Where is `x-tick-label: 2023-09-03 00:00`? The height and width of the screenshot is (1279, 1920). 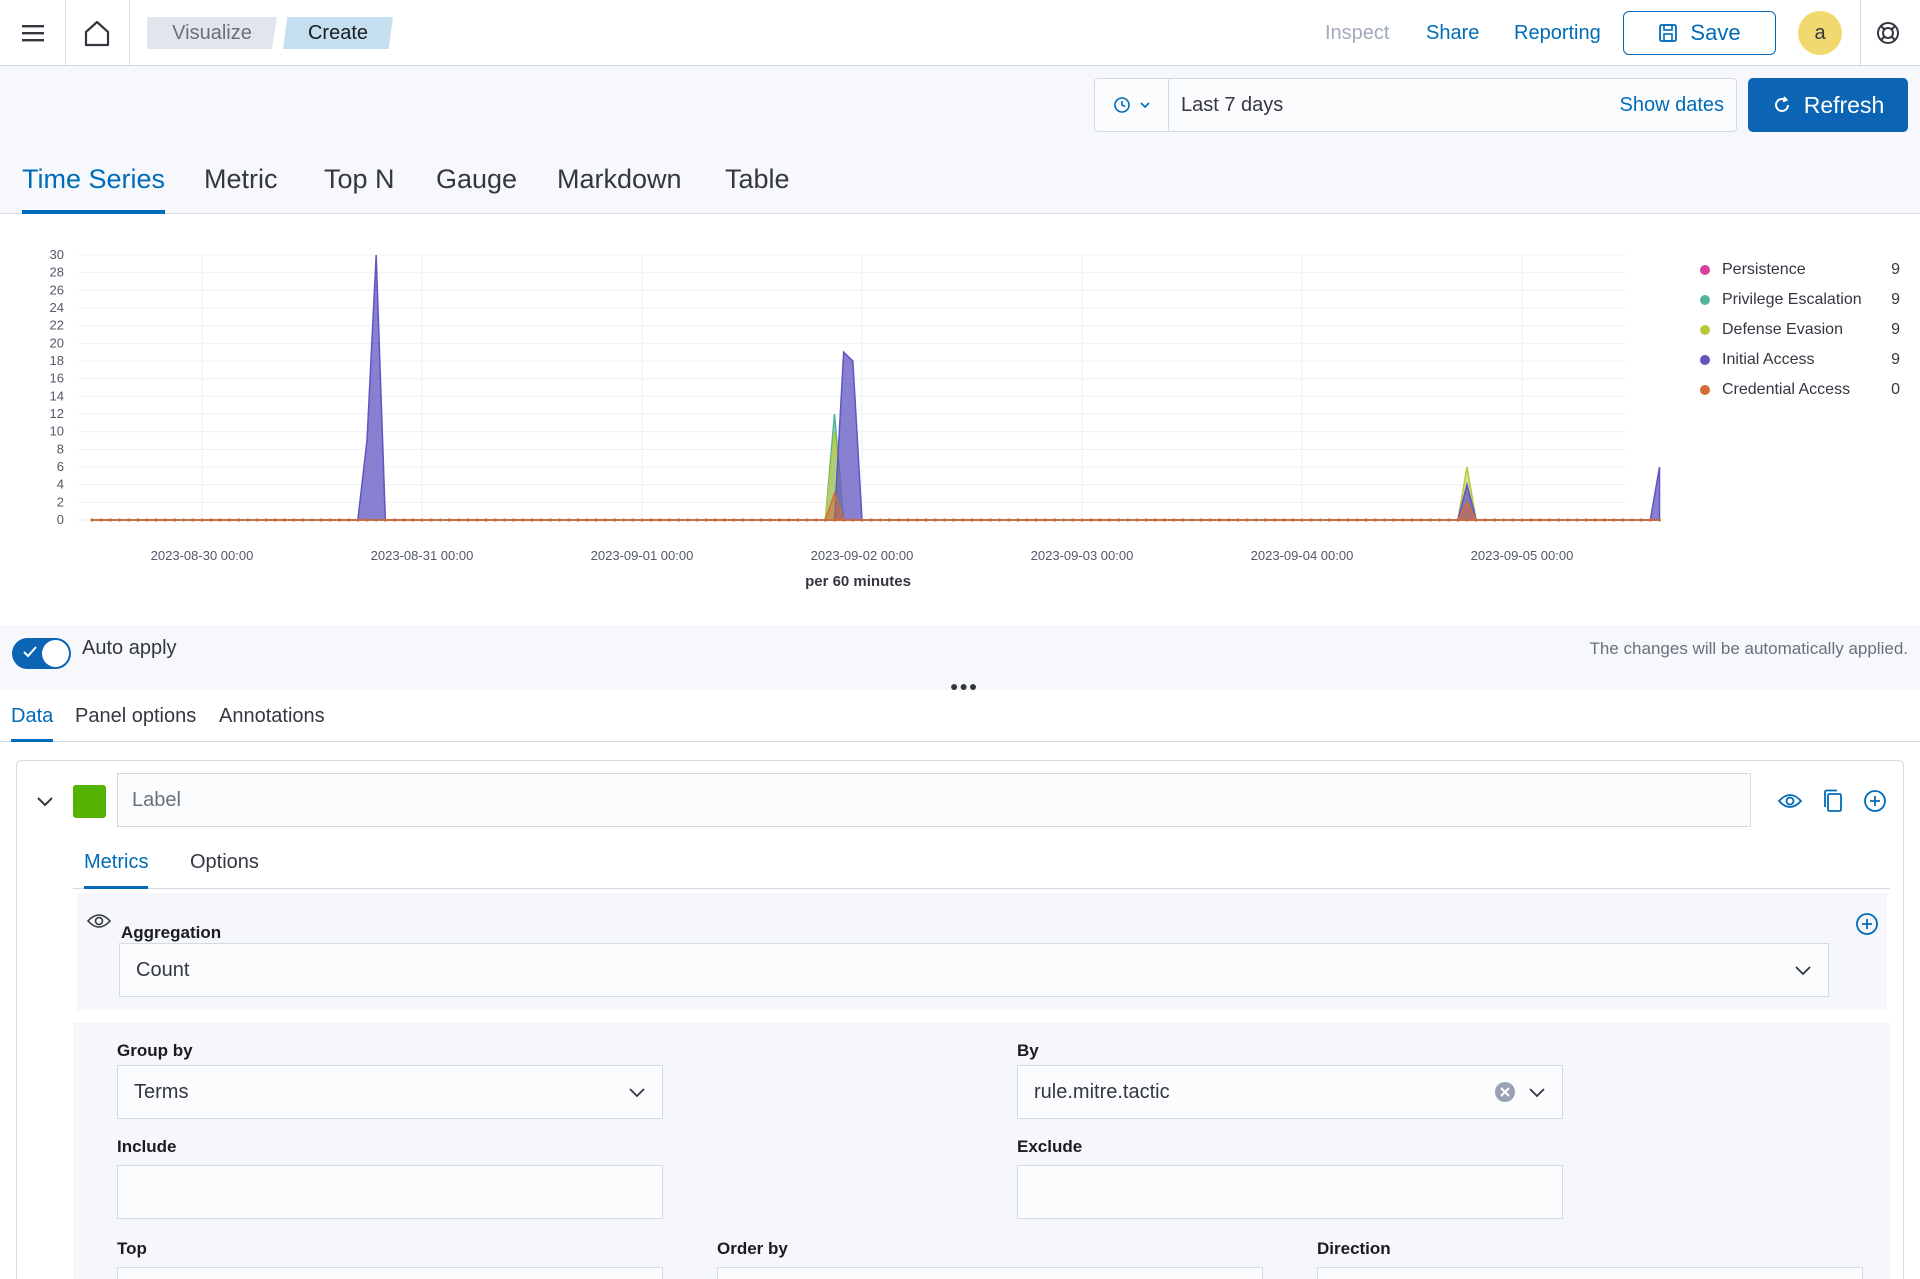
x-tick-label: 2023-09-03 00:00 is located at coordinates (1082, 555).